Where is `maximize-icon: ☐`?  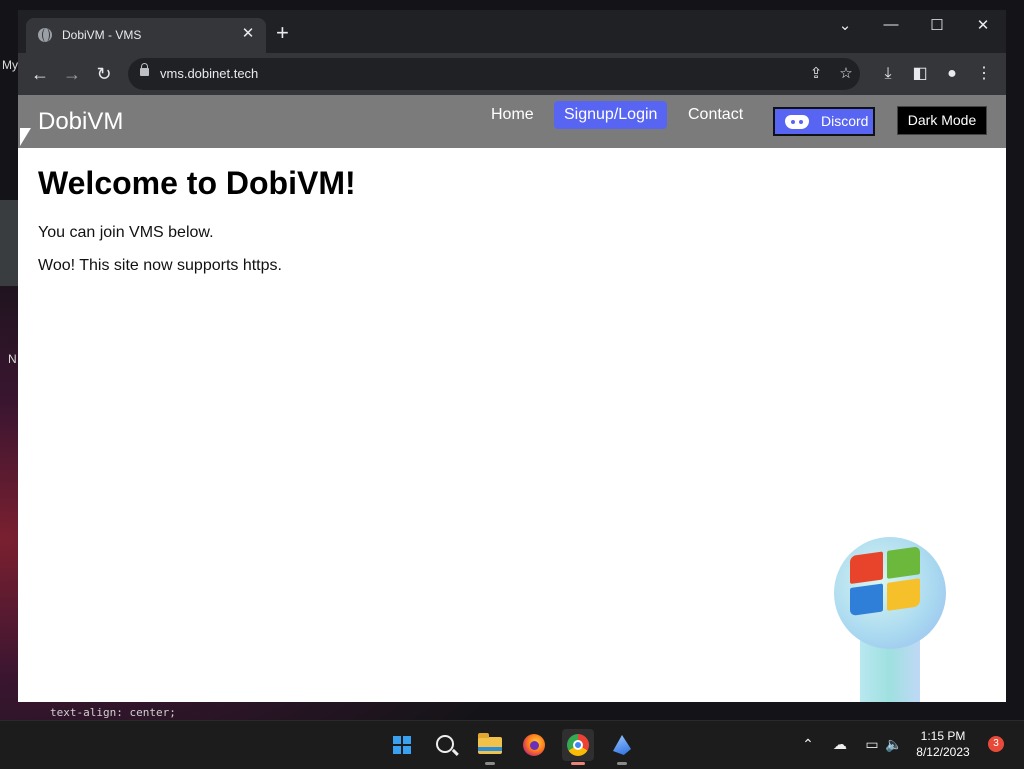 maximize-icon: ☐ is located at coordinates (937, 25).